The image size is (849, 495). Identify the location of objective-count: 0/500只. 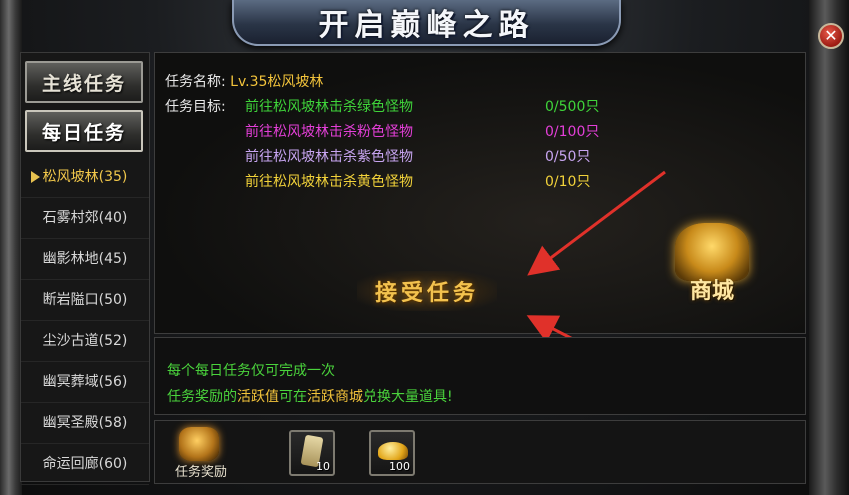
(572, 107).